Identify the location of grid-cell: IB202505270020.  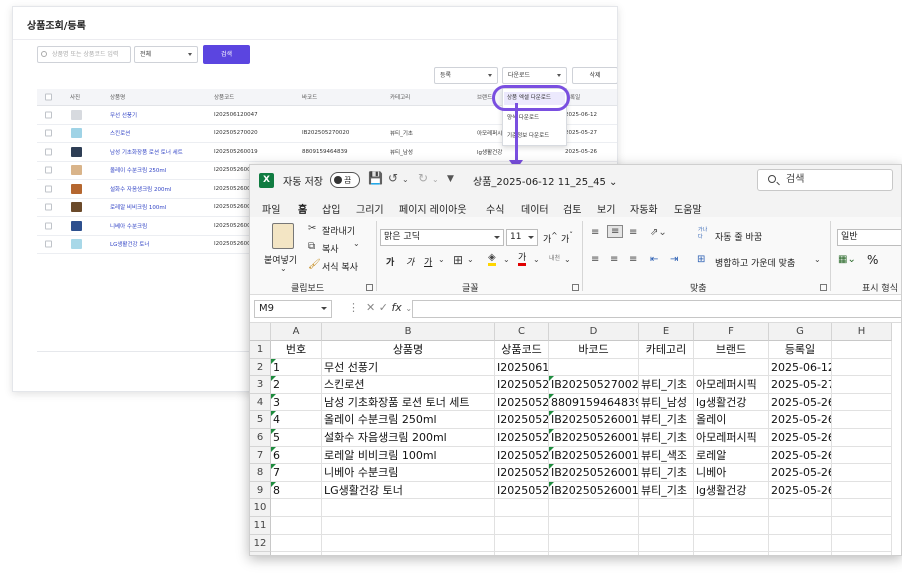
(594, 385).